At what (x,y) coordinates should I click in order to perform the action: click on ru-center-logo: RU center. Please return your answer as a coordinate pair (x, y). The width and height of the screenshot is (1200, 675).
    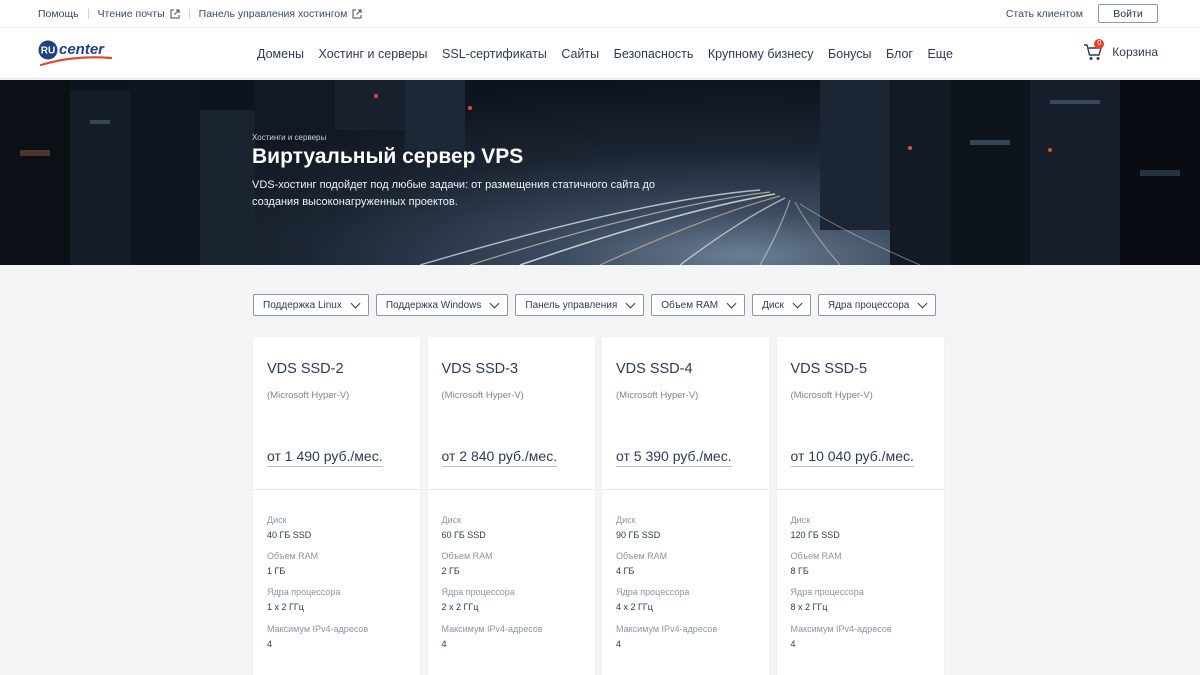
    Looking at the image, I should click on (76, 53).